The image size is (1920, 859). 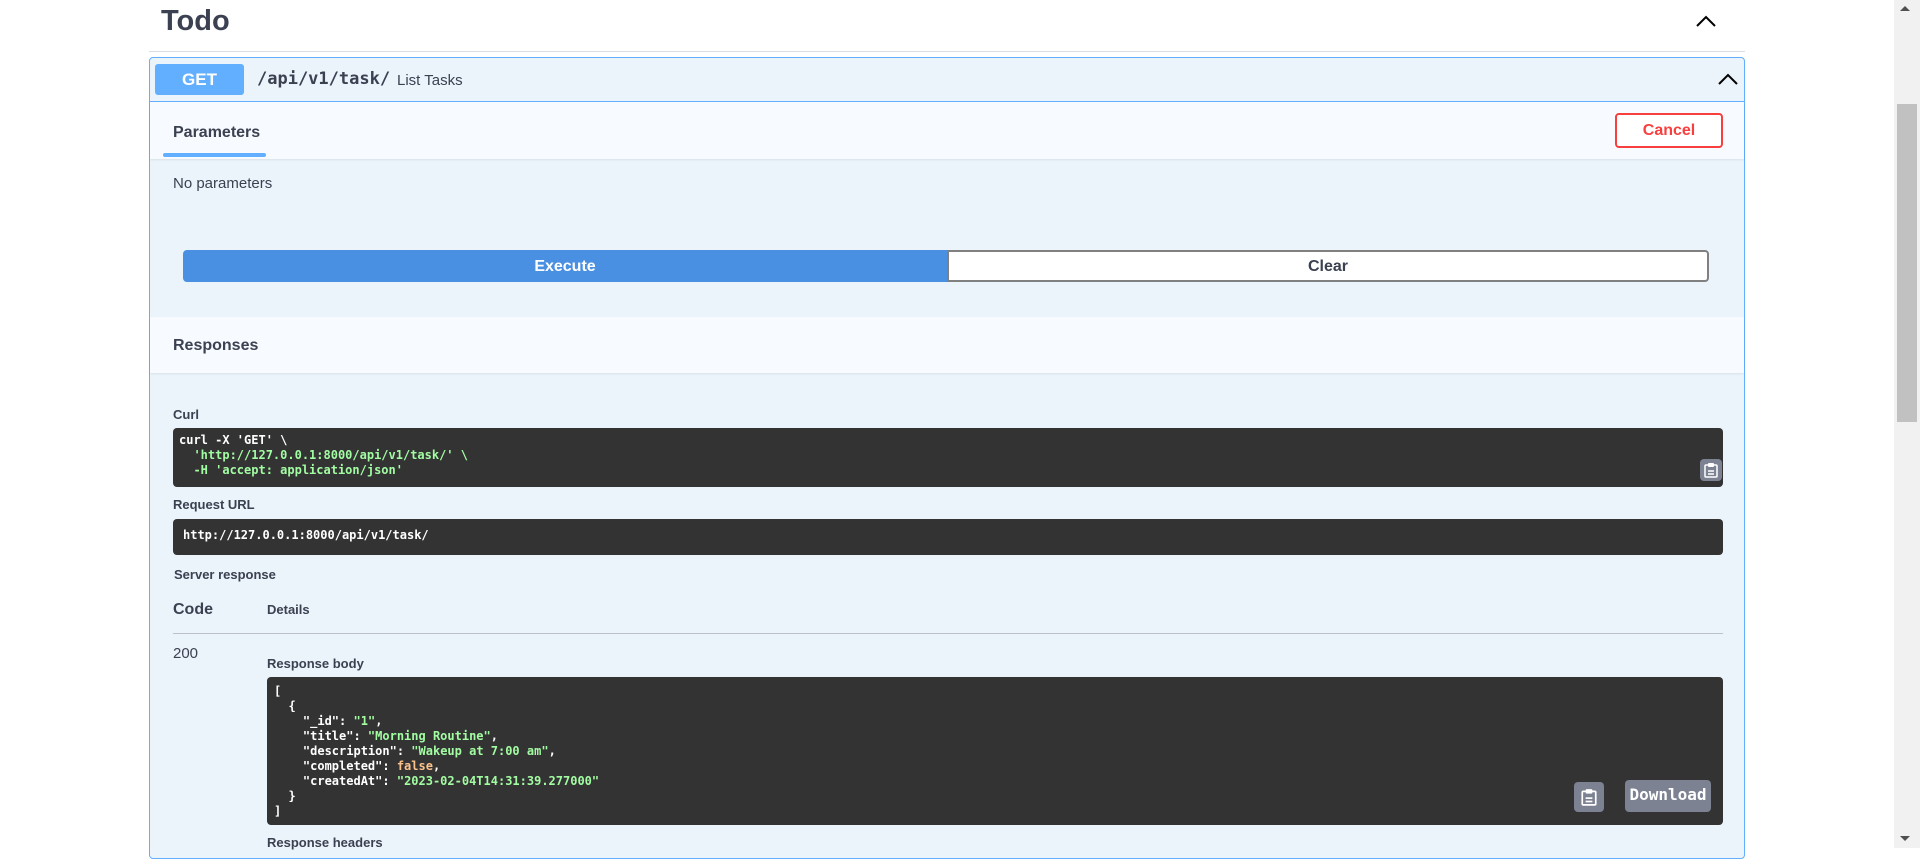 What do you see at coordinates (216, 345) in the screenshot?
I see `responses-title: Responses` at bounding box center [216, 345].